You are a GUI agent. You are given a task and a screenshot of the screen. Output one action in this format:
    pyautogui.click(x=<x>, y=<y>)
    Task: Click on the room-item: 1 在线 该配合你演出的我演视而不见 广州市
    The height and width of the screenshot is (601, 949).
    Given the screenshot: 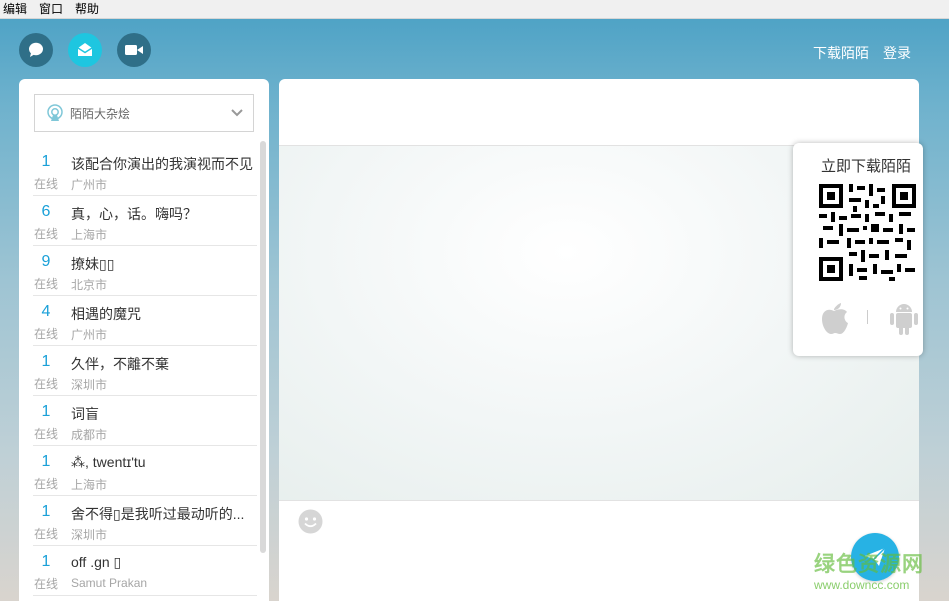 What is the action you would take?
    pyautogui.click(x=145, y=171)
    